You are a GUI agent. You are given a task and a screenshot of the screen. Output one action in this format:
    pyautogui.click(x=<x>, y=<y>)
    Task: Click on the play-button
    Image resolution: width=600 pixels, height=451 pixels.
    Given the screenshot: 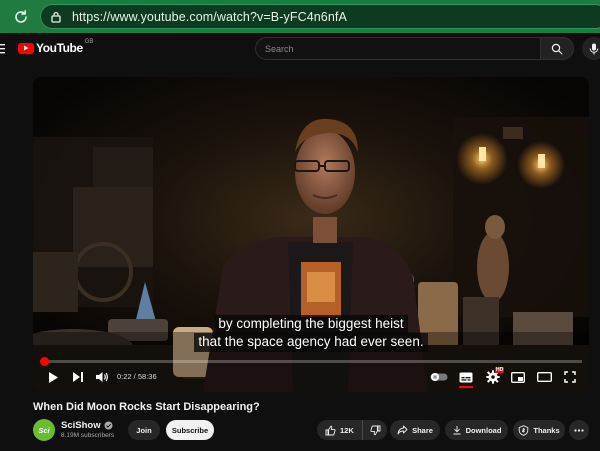 What is the action you would take?
    pyautogui.click(x=53, y=377)
    